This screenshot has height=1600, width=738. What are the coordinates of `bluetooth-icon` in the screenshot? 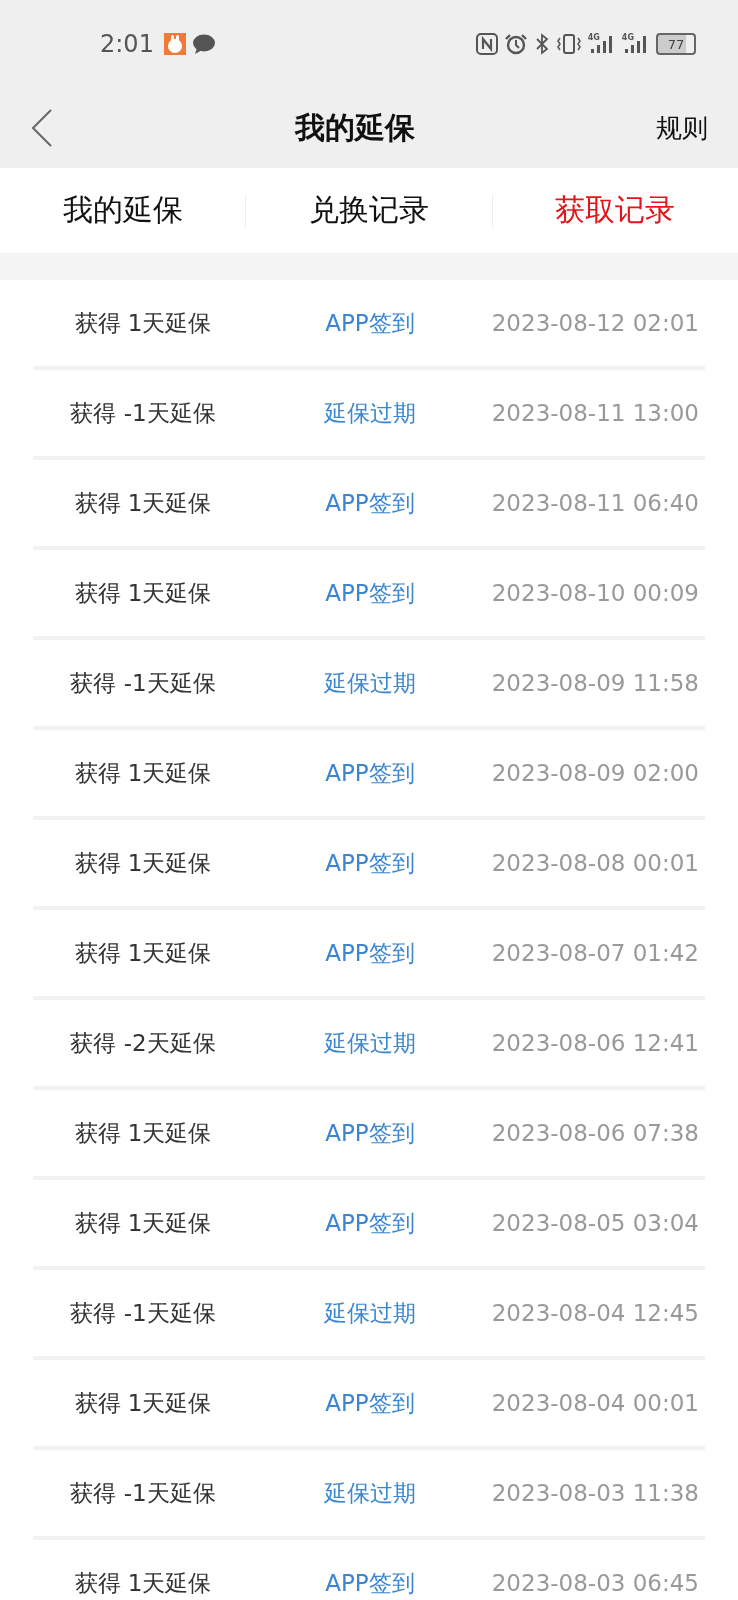 It's located at (541, 44).